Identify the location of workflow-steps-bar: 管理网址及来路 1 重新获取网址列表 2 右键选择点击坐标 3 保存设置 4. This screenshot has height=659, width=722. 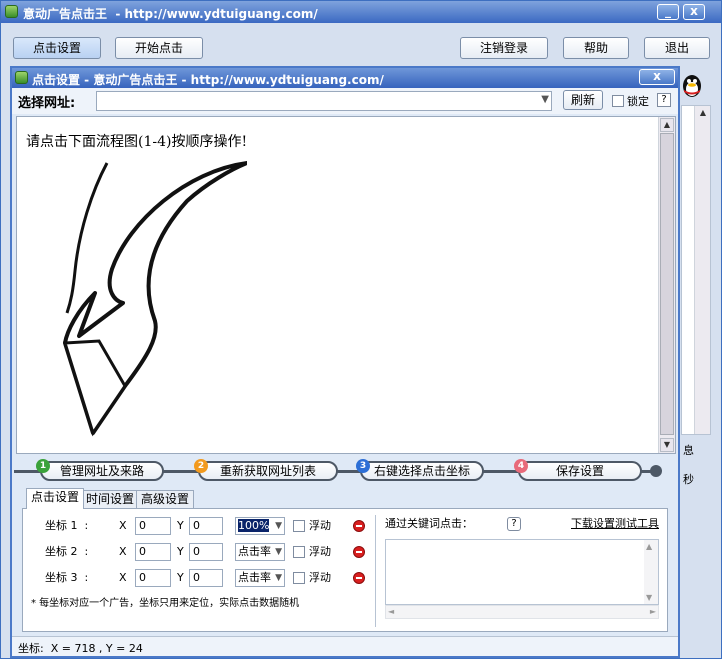
(345, 470).